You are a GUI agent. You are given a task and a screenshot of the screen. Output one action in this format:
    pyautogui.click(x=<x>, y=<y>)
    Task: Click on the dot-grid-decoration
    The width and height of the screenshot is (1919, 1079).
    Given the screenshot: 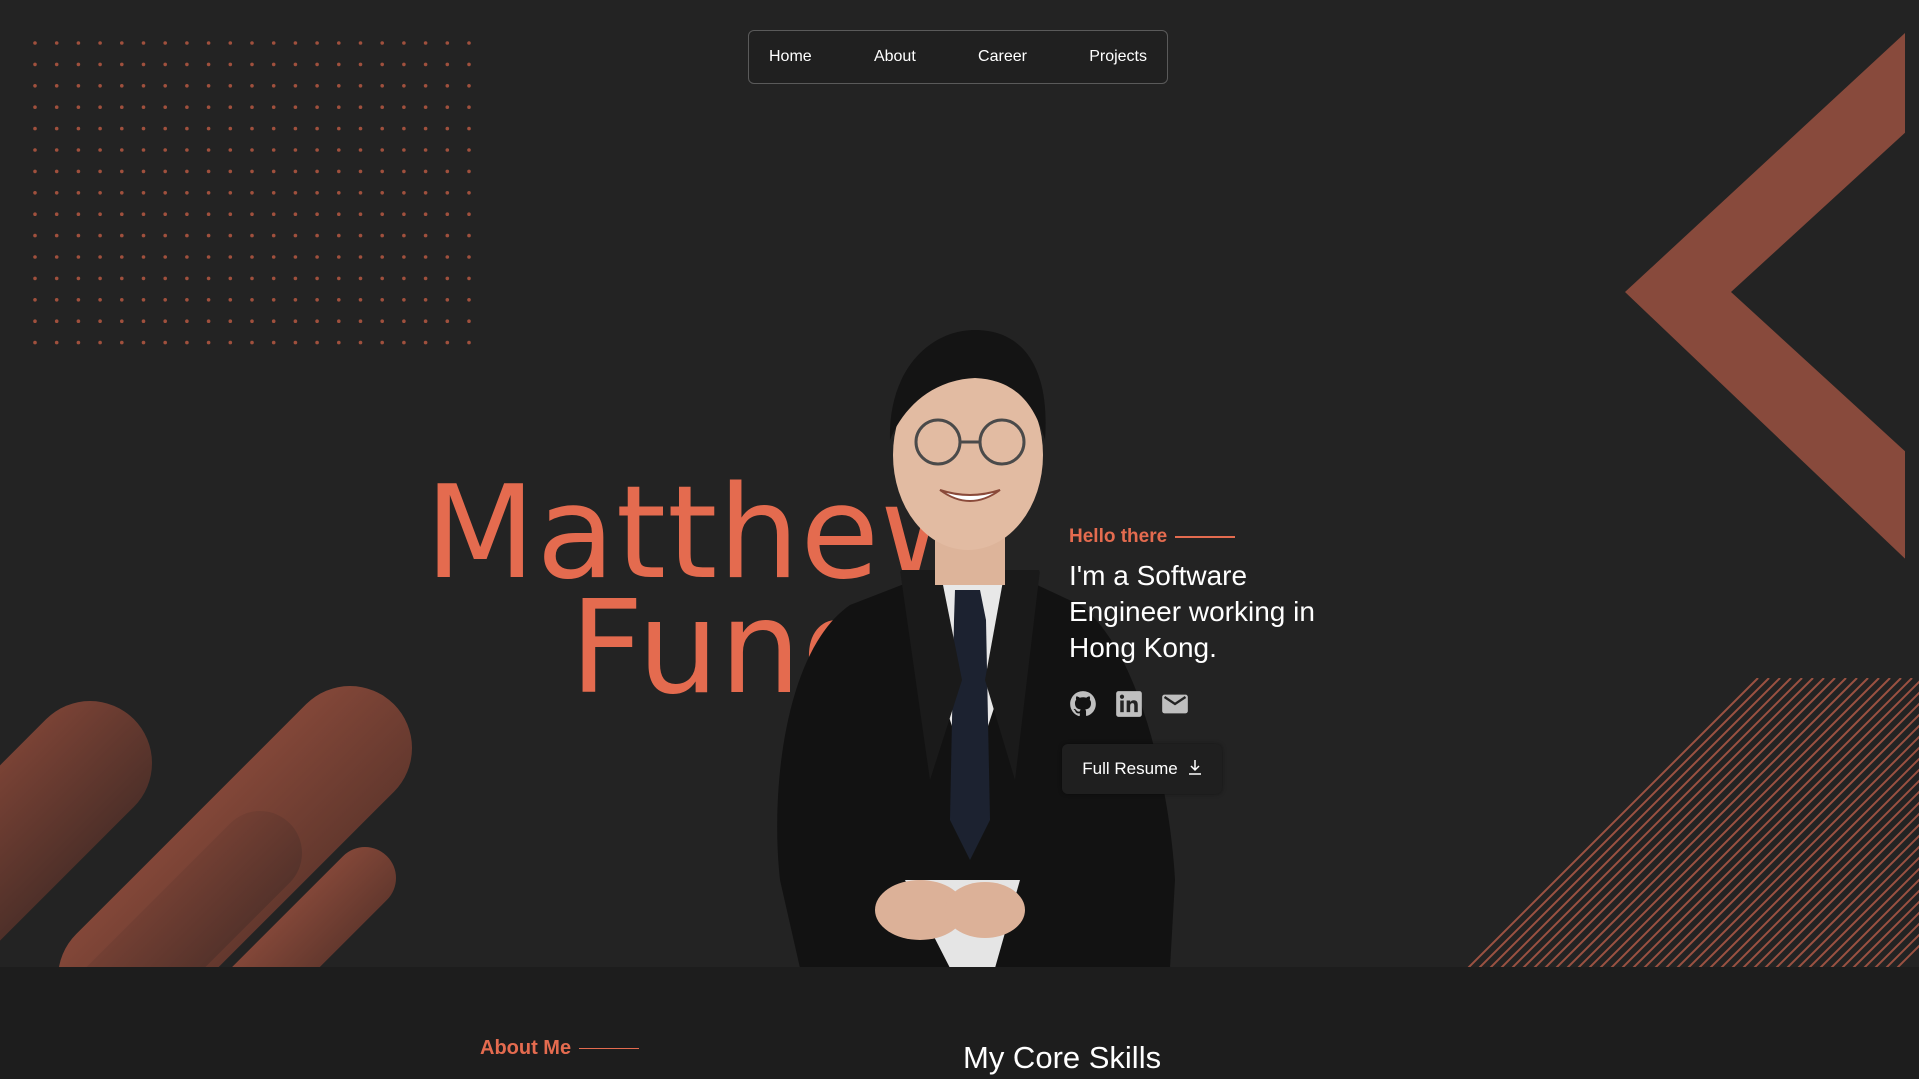 What is the action you would take?
    pyautogui.click(x=252, y=193)
    